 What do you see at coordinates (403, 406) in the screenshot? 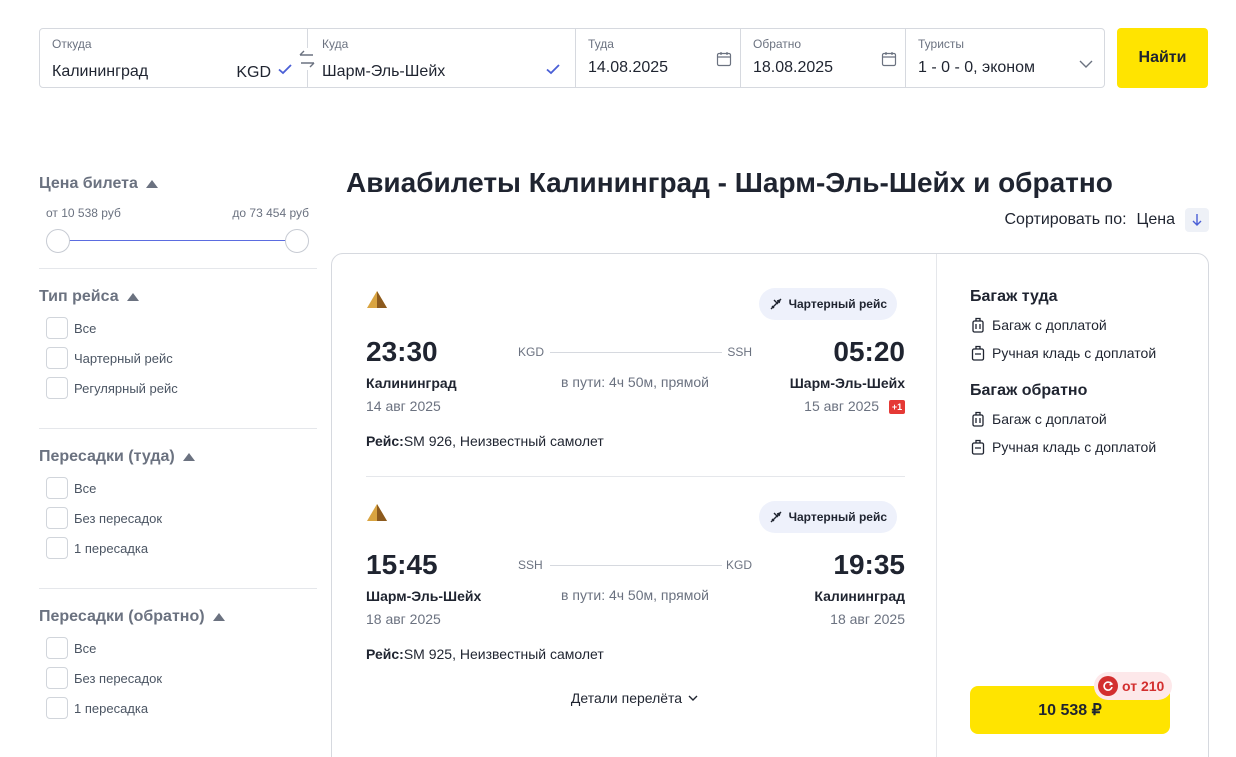
I see `departure-date: 14 авг 2025` at bounding box center [403, 406].